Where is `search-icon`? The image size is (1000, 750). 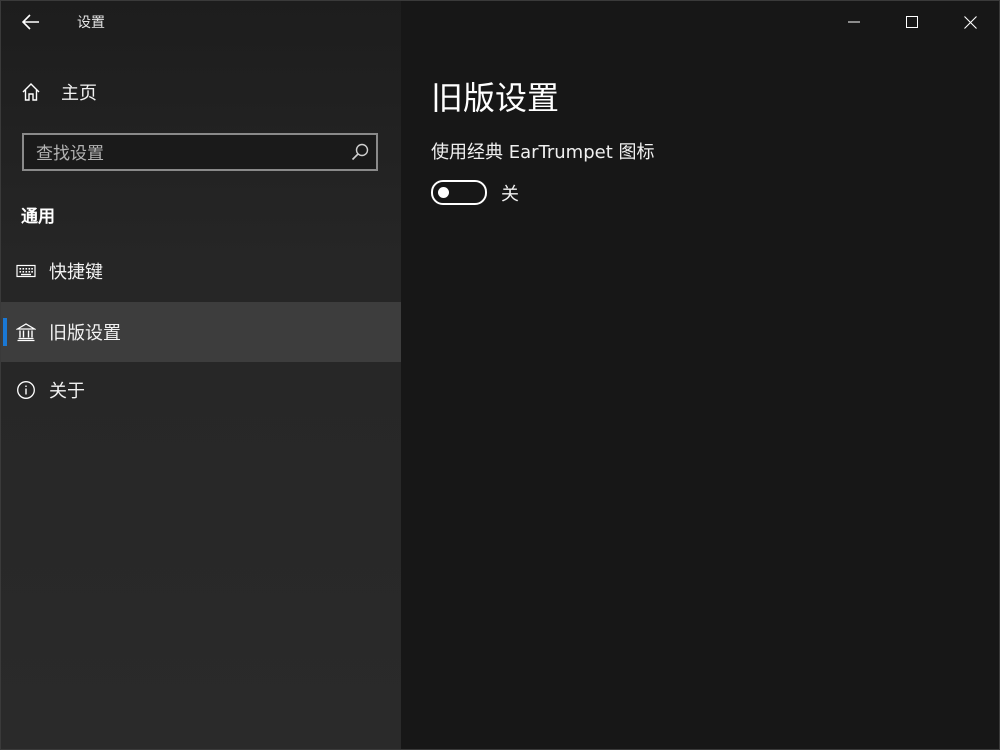
search-icon is located at coordinates (360, 152).